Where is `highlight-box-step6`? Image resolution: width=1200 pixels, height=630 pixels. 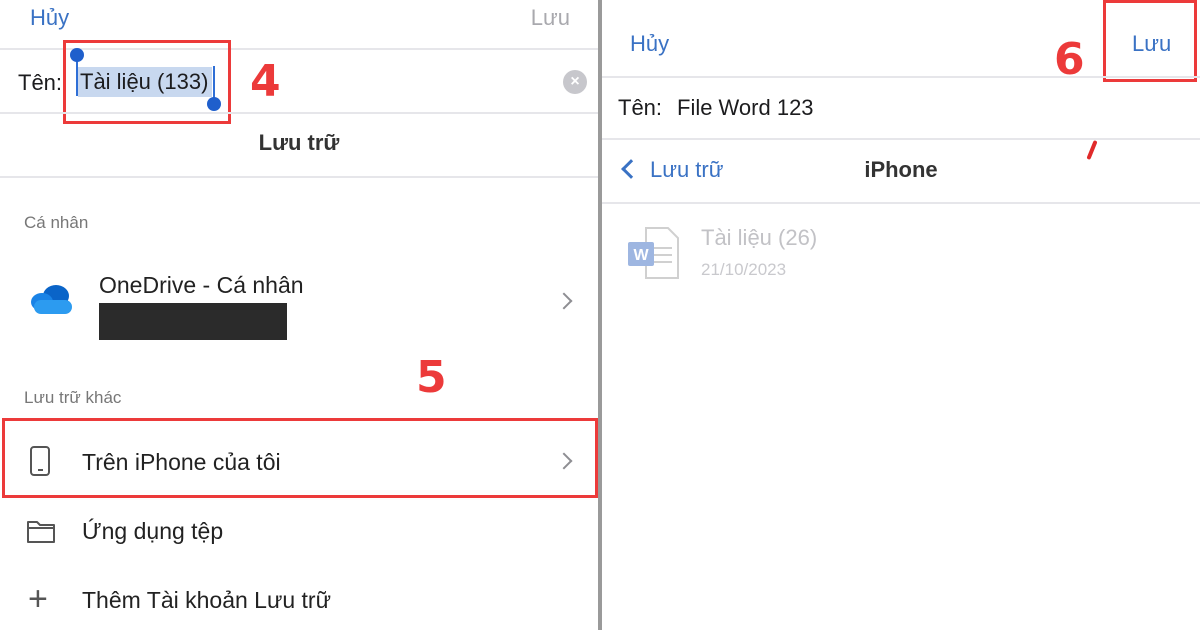 highlight-box-step6 is located at coordinates (1150, 41).